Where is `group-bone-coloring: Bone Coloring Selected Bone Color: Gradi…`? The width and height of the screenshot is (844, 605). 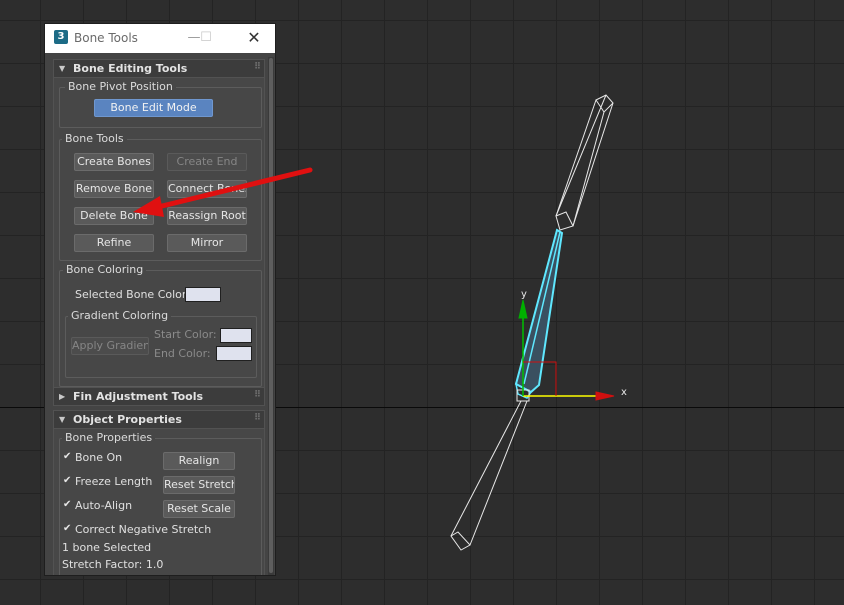 group-bone-coloring: Bone Coloring Selected Bone Color: Gradi… is located at coordinates (160, 325).